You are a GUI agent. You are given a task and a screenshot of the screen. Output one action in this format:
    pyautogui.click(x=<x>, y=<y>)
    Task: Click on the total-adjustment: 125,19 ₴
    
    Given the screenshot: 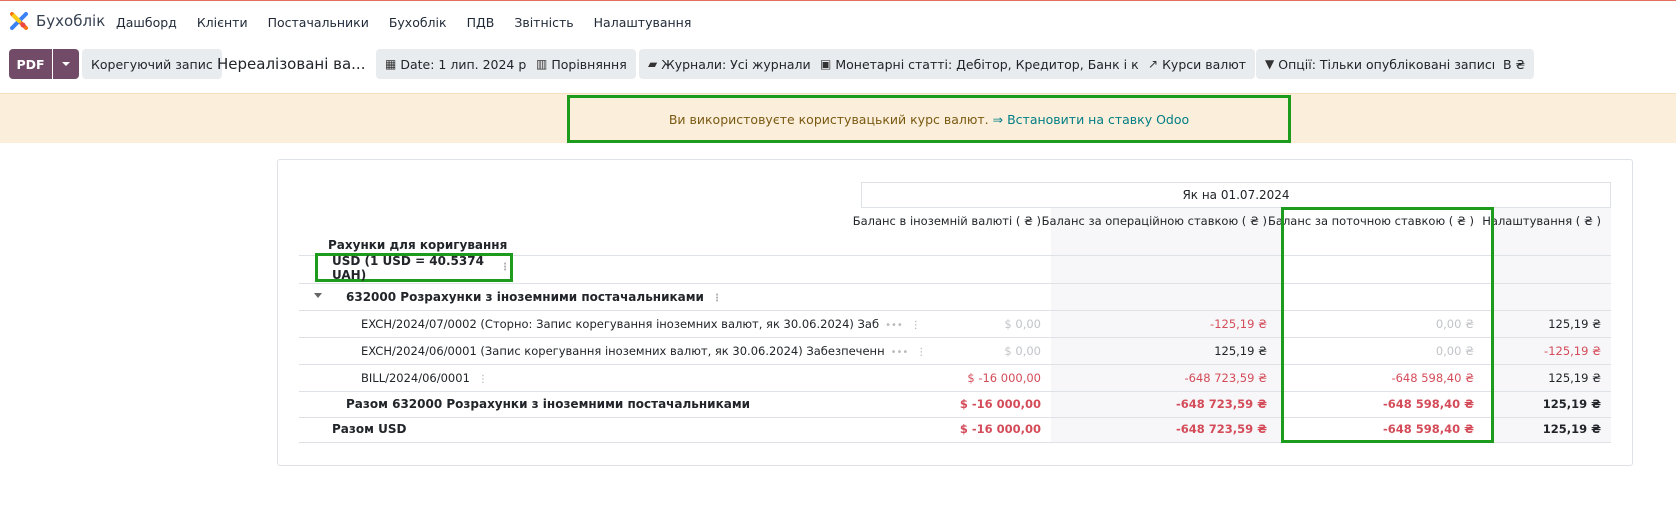 What is the action you would take?
    pyautogui.click(x=1571, y=429)
    